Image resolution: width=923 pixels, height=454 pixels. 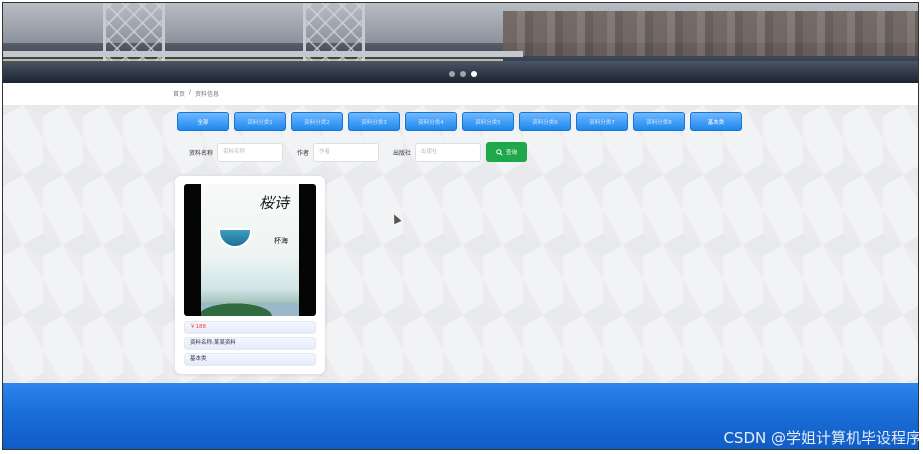 I want to click on carousel-dots, so click(x=463, y=74).